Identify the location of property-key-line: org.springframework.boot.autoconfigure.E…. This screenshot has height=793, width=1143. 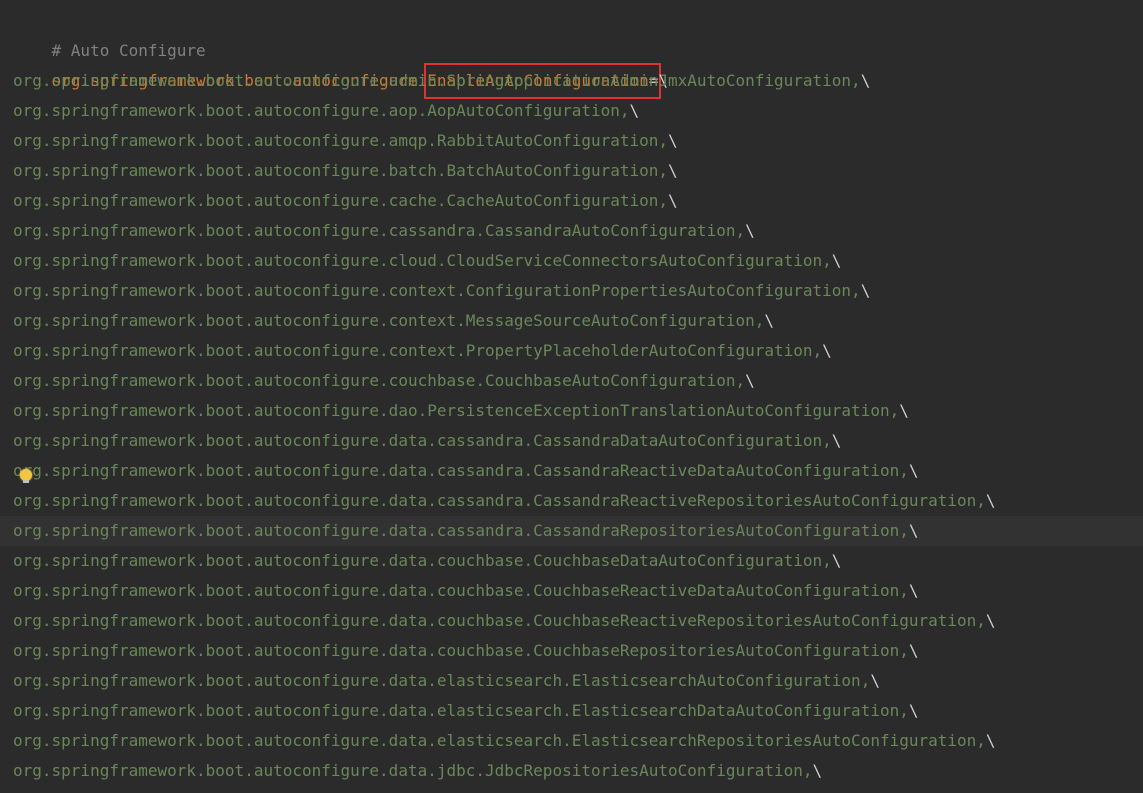
(571, 67).